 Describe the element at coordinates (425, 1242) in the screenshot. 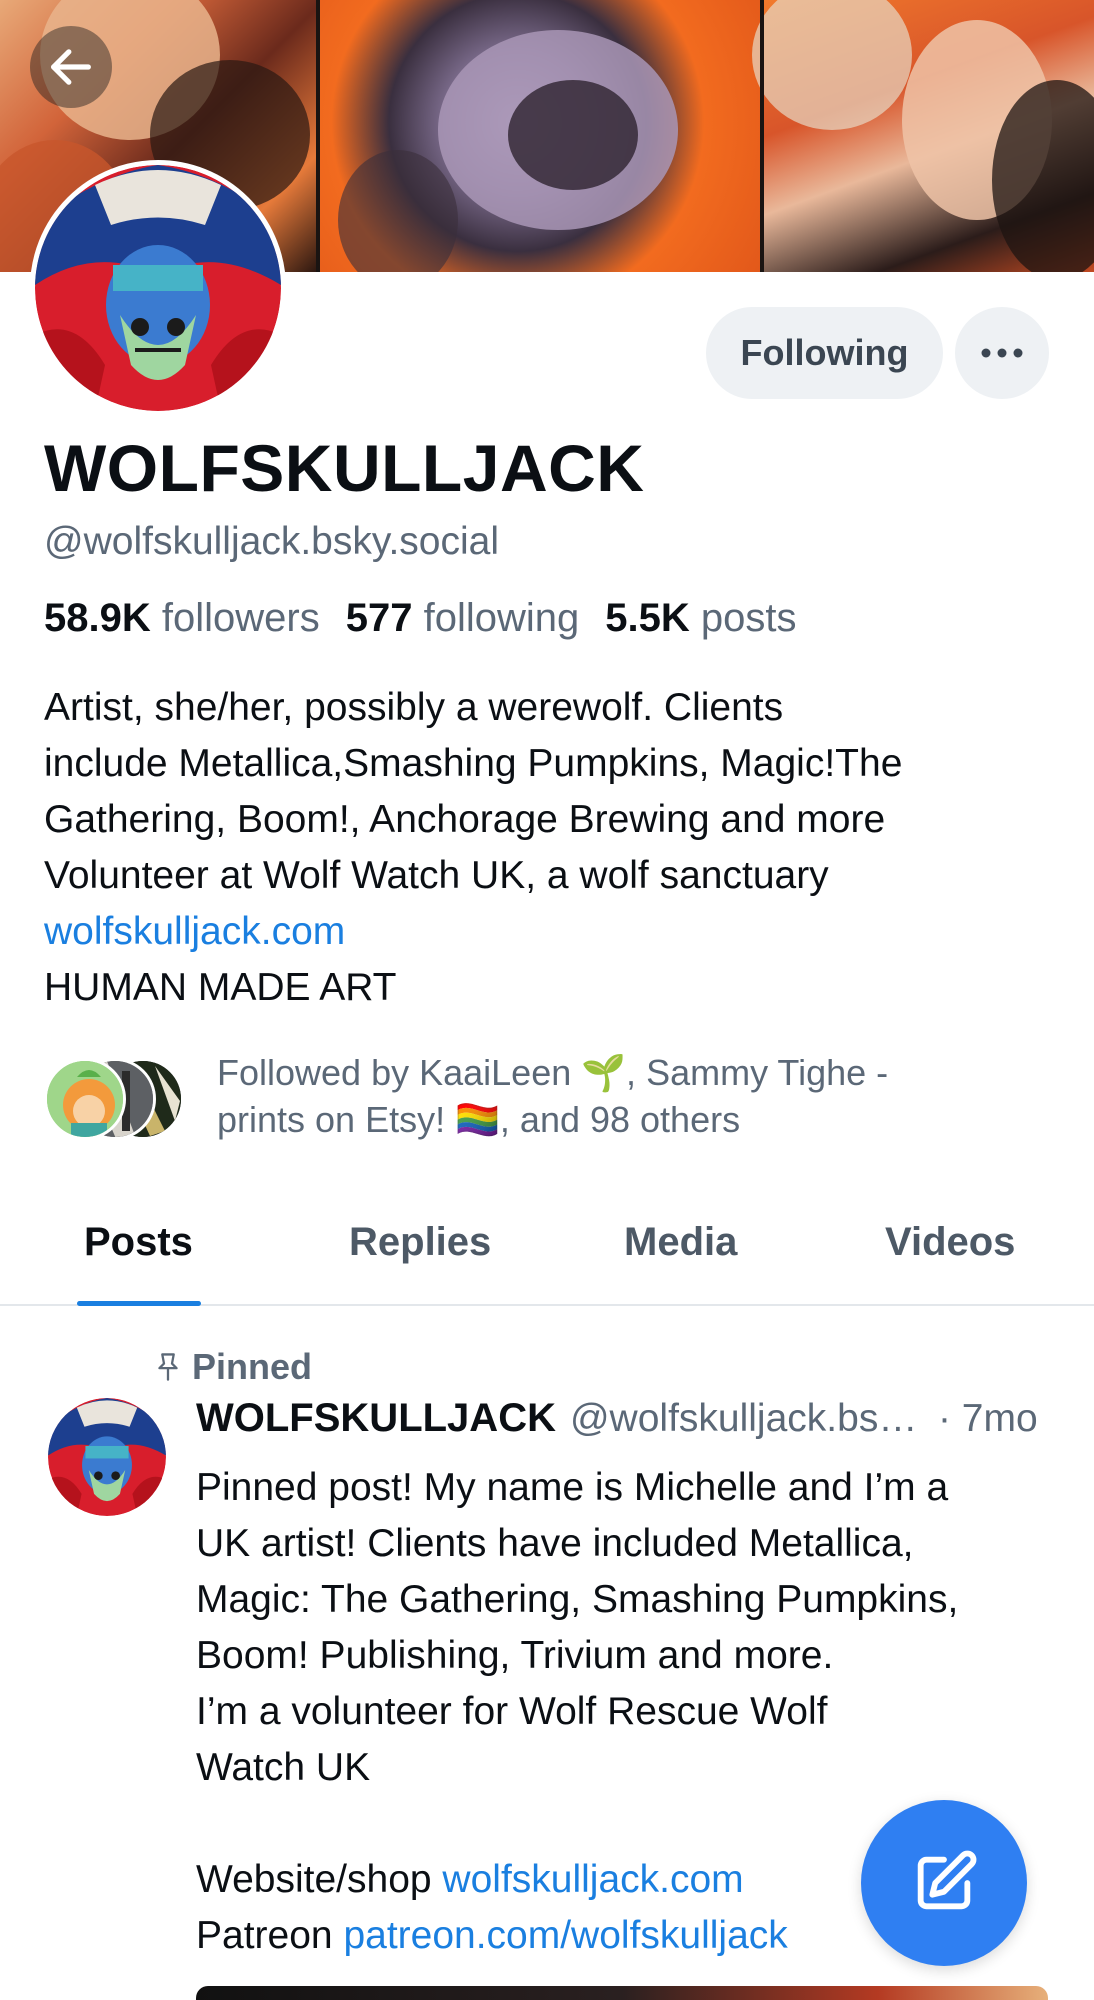

I see `tab-replies: Replies` at that location.